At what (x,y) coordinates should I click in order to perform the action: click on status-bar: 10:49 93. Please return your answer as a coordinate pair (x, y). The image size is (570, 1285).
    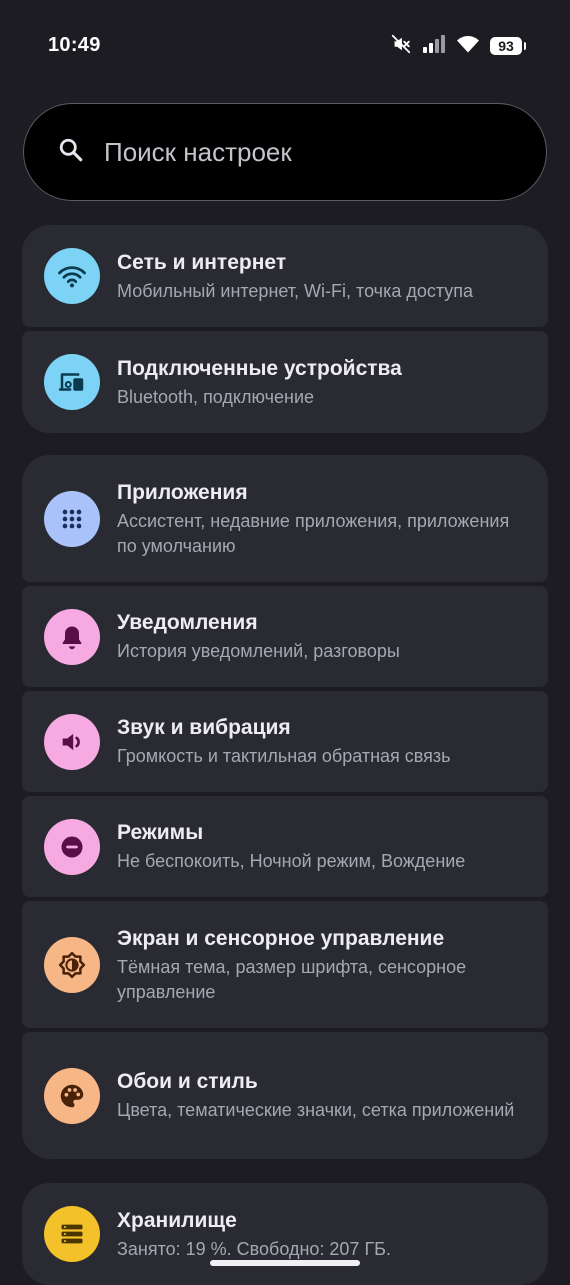
    Looking at the image, I should click on (285, 46).